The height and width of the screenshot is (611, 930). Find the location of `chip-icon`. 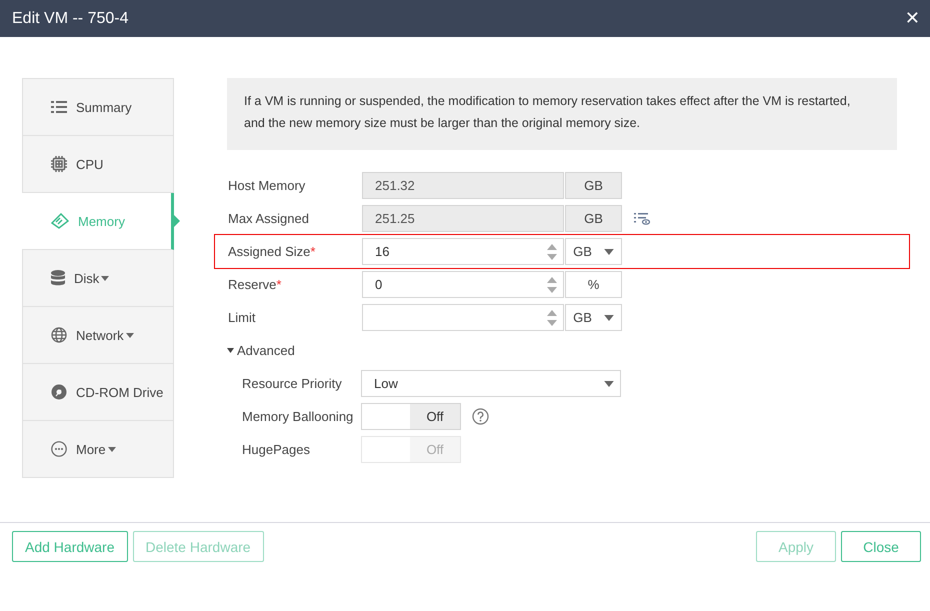

chip-icon is located at coordinates (59, 164).